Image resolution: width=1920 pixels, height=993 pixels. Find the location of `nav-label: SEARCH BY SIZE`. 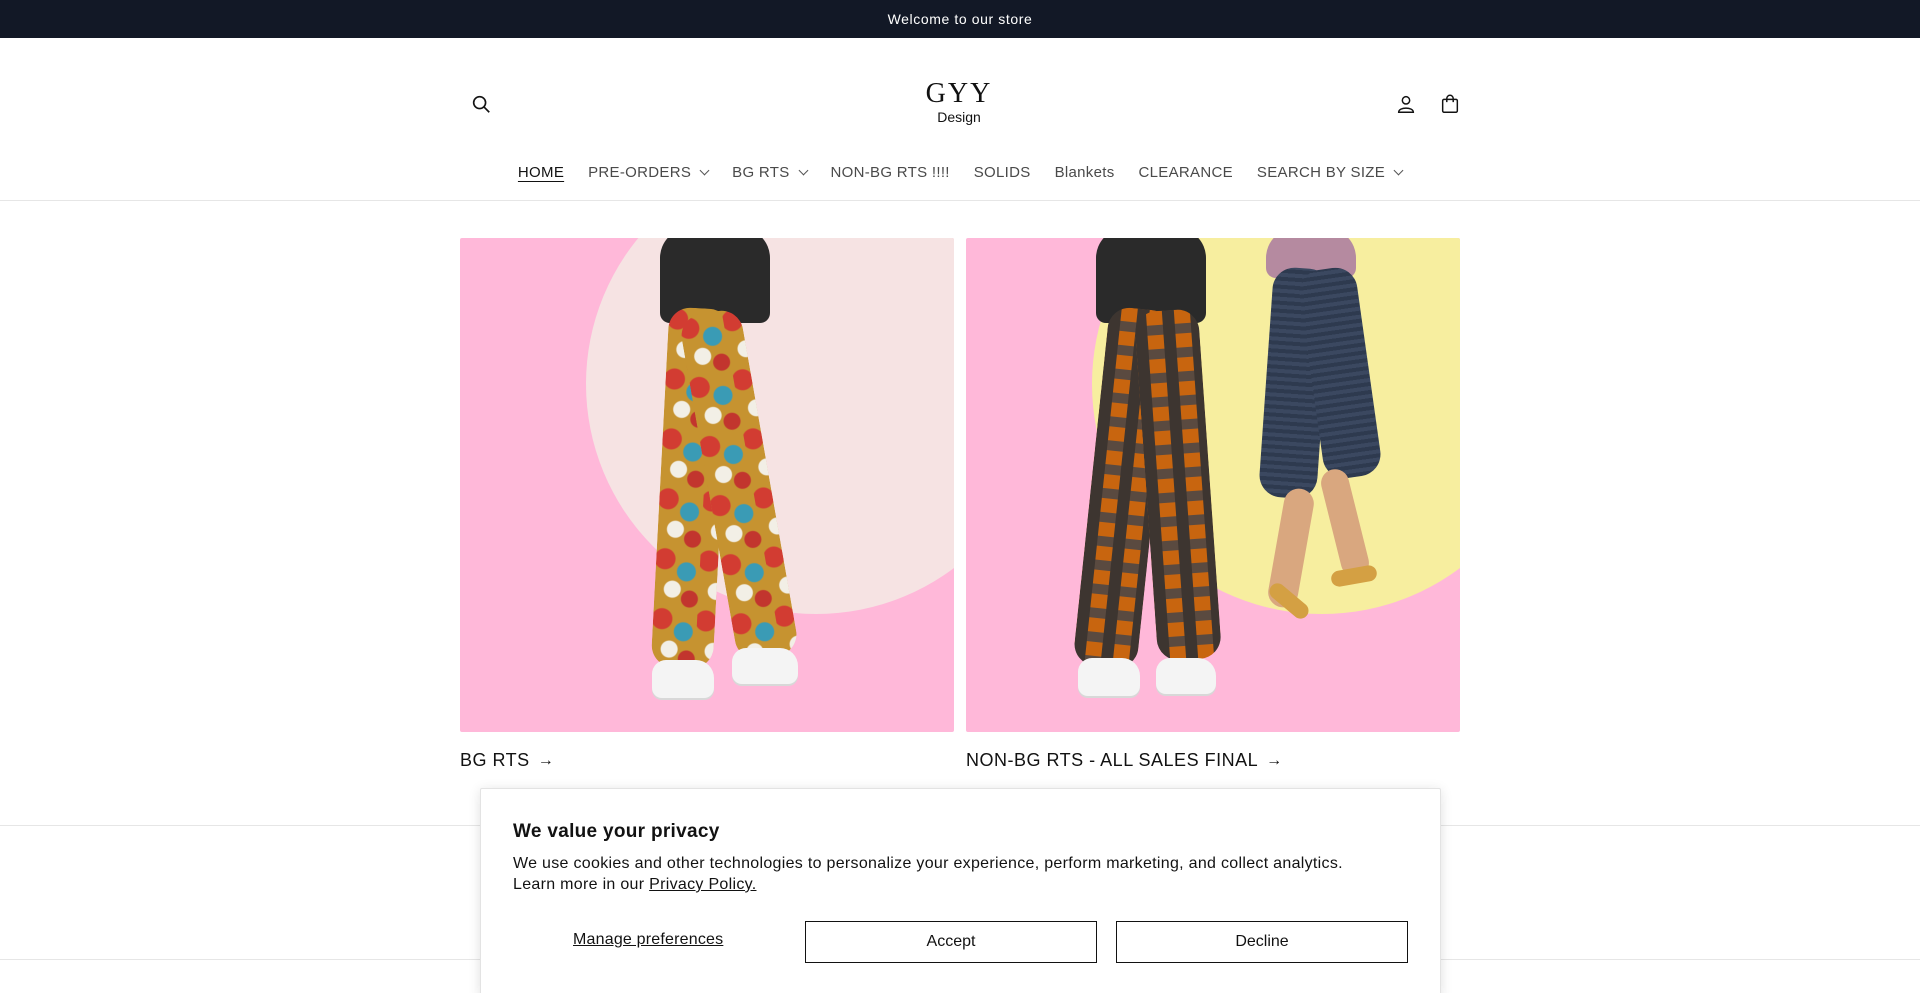

nav-label: SEARCH BY SIZE is located at coordinates (1321, 172).